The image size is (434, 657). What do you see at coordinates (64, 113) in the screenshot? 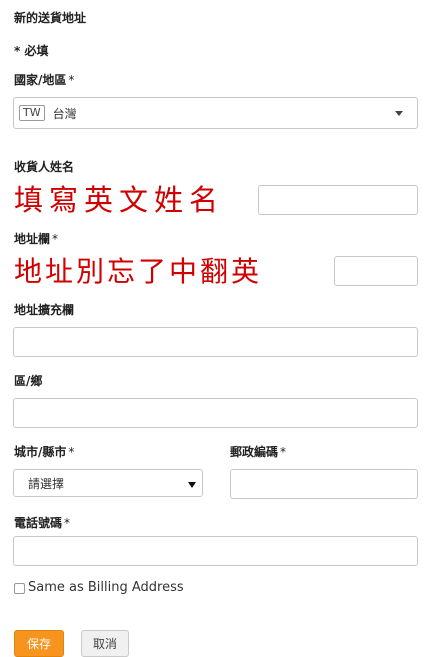
I see `country-selected-value: 台灣` at bounding box center [64, 113].